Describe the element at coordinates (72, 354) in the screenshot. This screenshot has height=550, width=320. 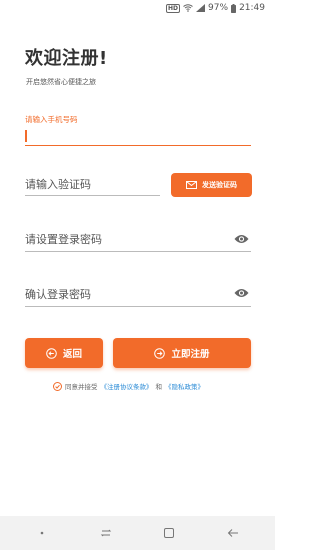
I see `back-label: 返回` at that location.